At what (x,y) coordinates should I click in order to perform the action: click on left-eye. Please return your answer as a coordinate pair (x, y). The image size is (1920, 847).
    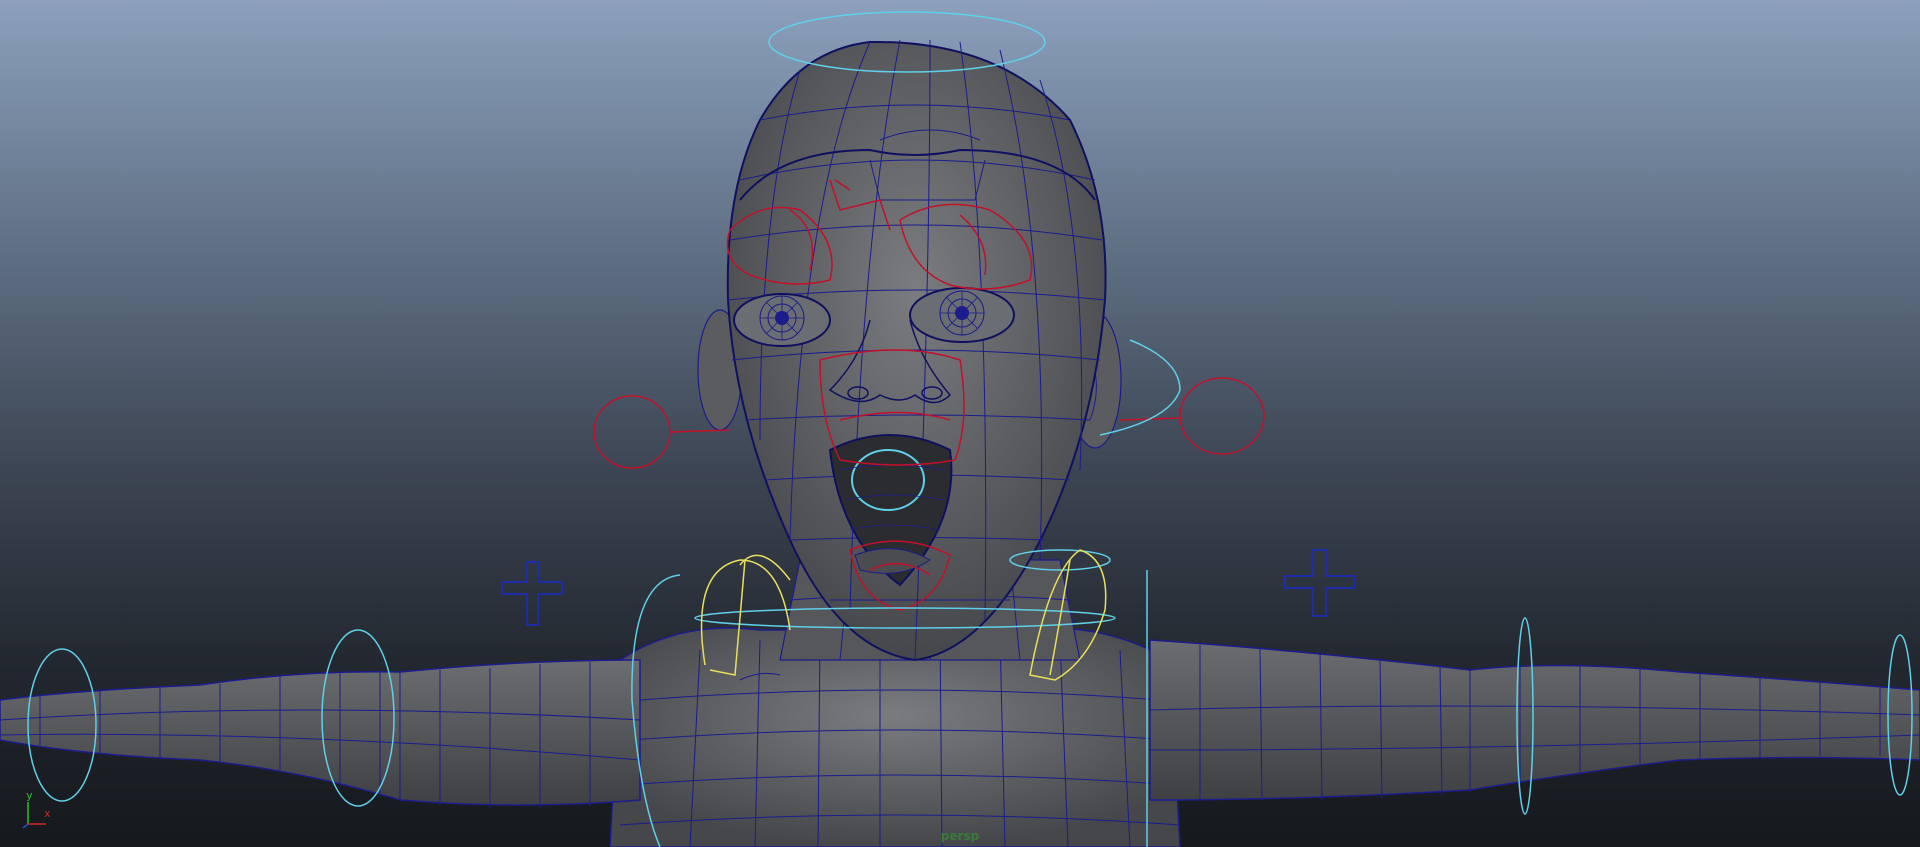
    Looking at the image, I should click on (782, 320).